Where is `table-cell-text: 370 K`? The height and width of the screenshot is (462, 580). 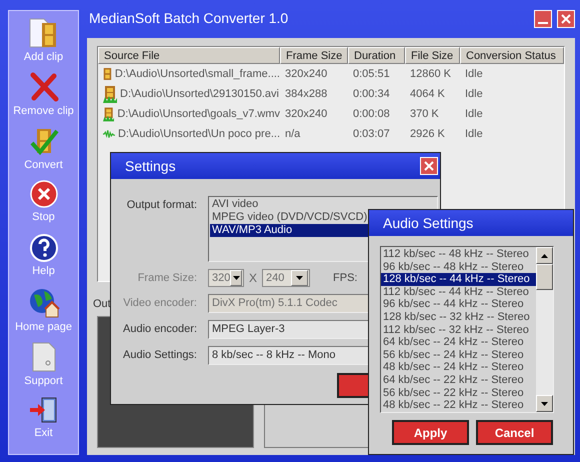 table-cell-text: 370 K is located at coordinates (424, 114).